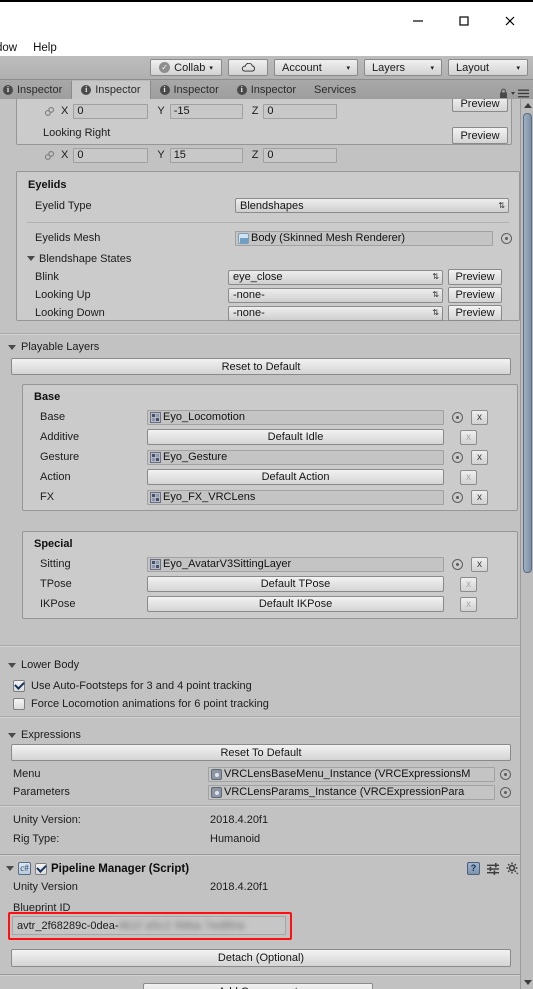 The width and height of the screenshot is (533, 989). What do you see at coordinates (60, 437) in the screenshot?
I see `layer-label: Additive` at bounding box center [60, 437].